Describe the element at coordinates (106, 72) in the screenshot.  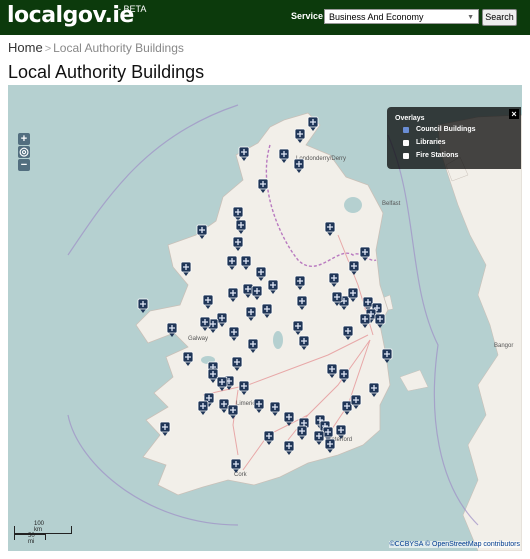
I see `page-title: Local Authority Buildings` at that location.